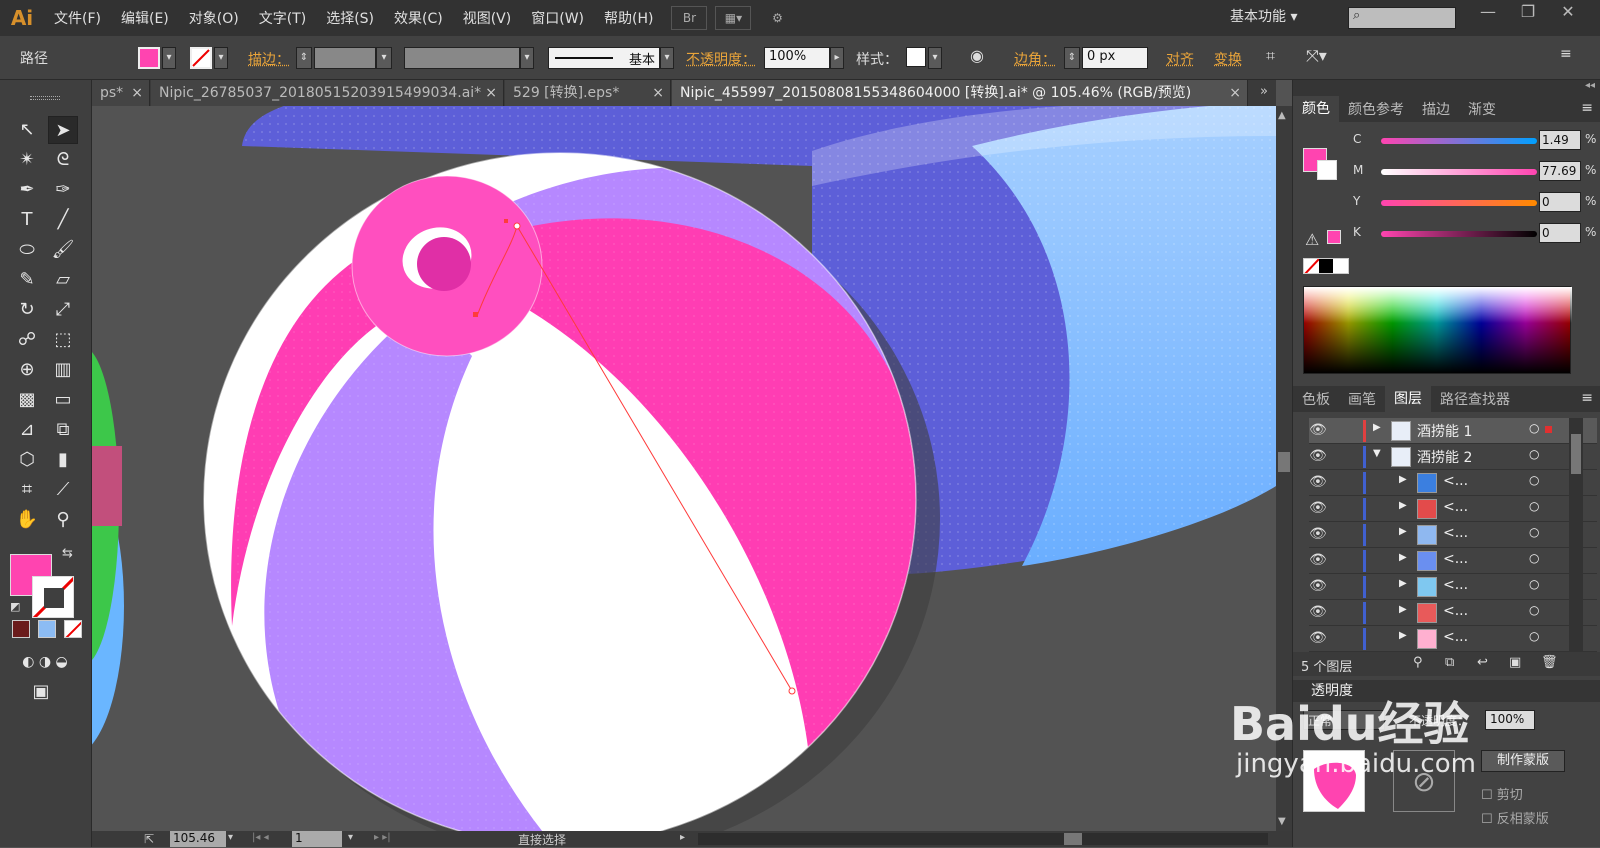 This screenshot has width=1600, height=848. What do you see at coordinates (27, 520) in the screenshot?
I see `hand-tool-icon: ✋` at bounding box center [27, 520].